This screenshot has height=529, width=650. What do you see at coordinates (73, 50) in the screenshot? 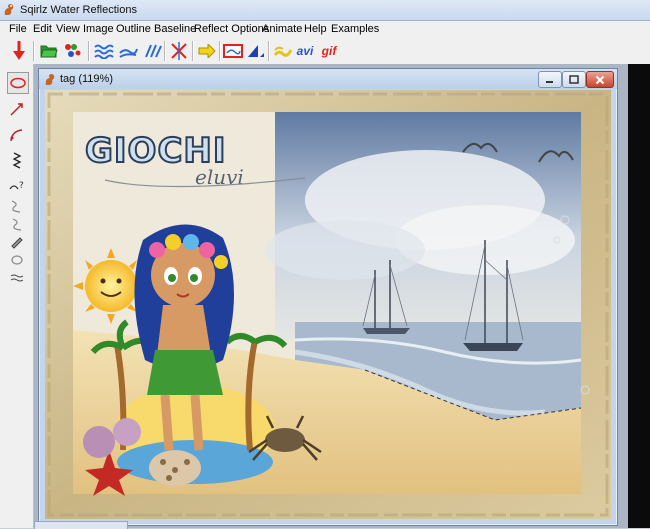
I see `color-dots-button` at bounding box center [73, 50].